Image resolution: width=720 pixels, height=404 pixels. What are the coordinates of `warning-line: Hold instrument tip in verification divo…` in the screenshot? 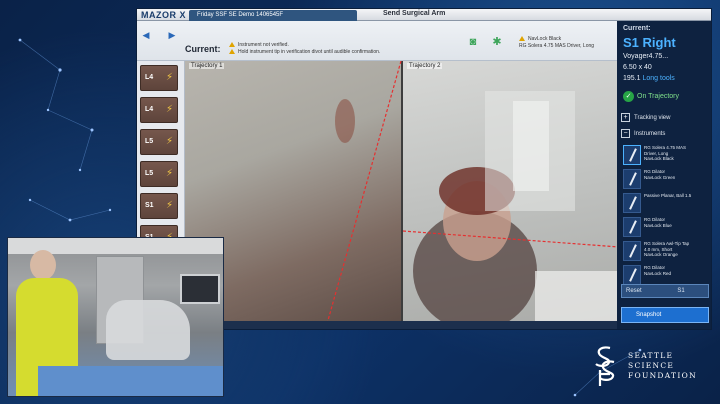 It's located at (339, 51).